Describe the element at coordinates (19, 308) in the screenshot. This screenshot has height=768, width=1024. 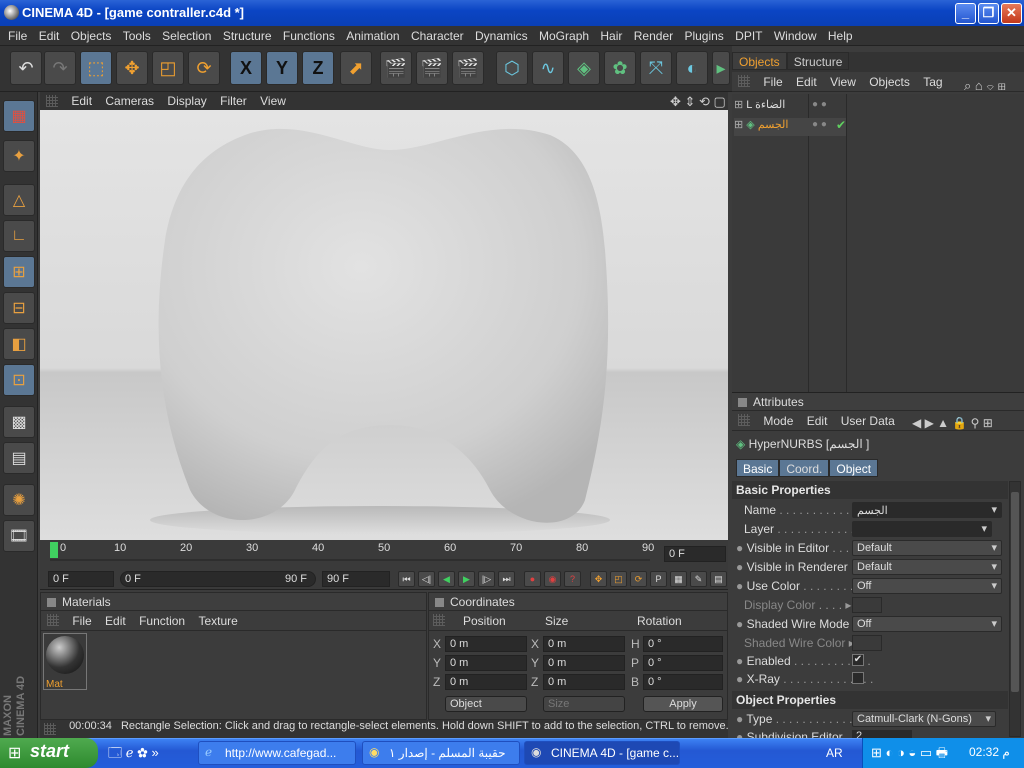
I see `edges-mode-icon: ⊟` at that location.